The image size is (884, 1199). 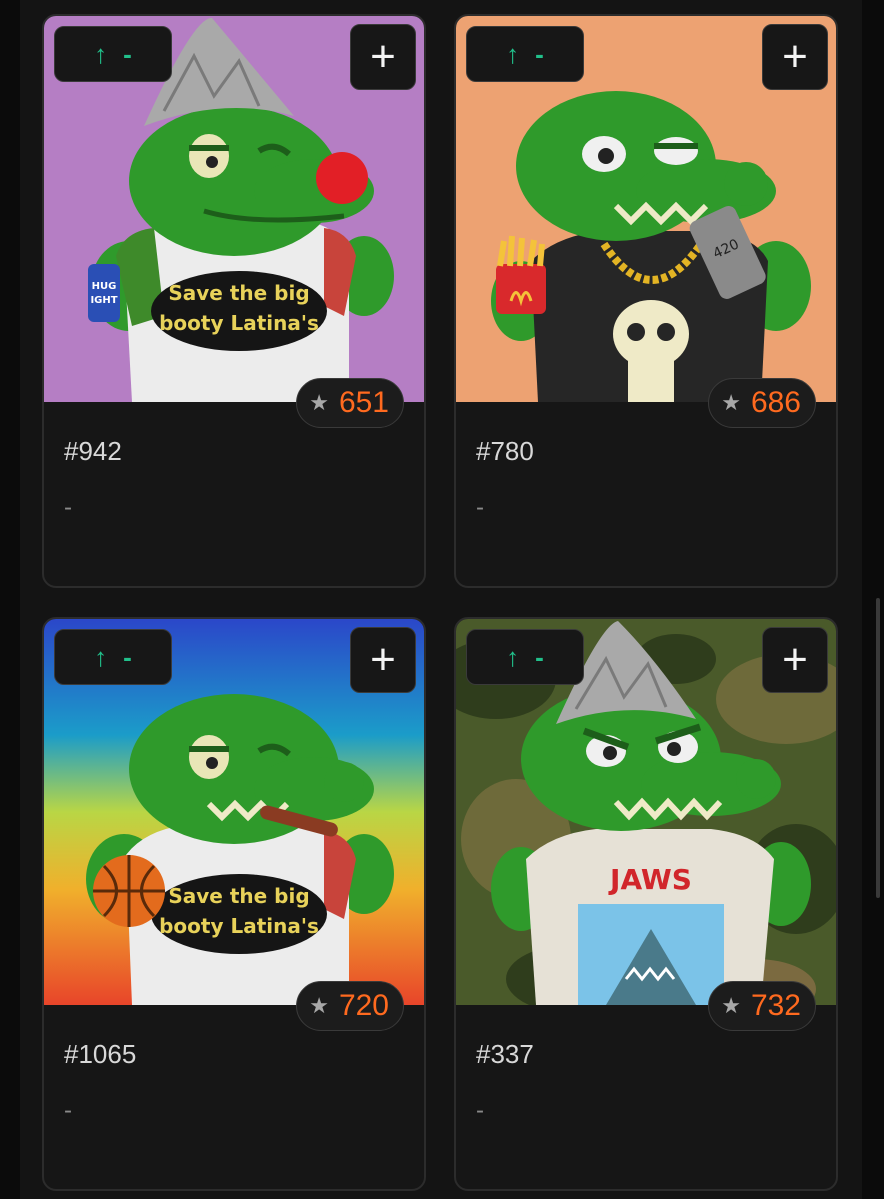 What do you see at coordinates (505, 451) in the screenshot?
I see `nft-name: #780` at bounding box center [505, 451].